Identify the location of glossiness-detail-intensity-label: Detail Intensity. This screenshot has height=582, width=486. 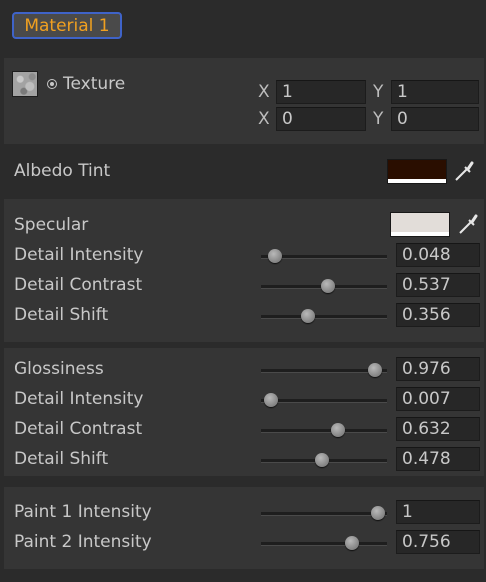
(79, 399).